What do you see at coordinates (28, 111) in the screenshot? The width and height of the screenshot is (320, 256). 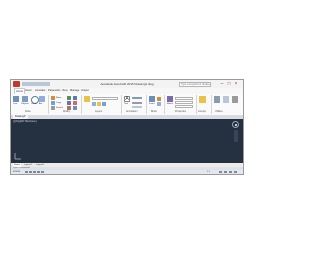 I see `panel-title-draw: Draw` at bounding box center [28, 111].